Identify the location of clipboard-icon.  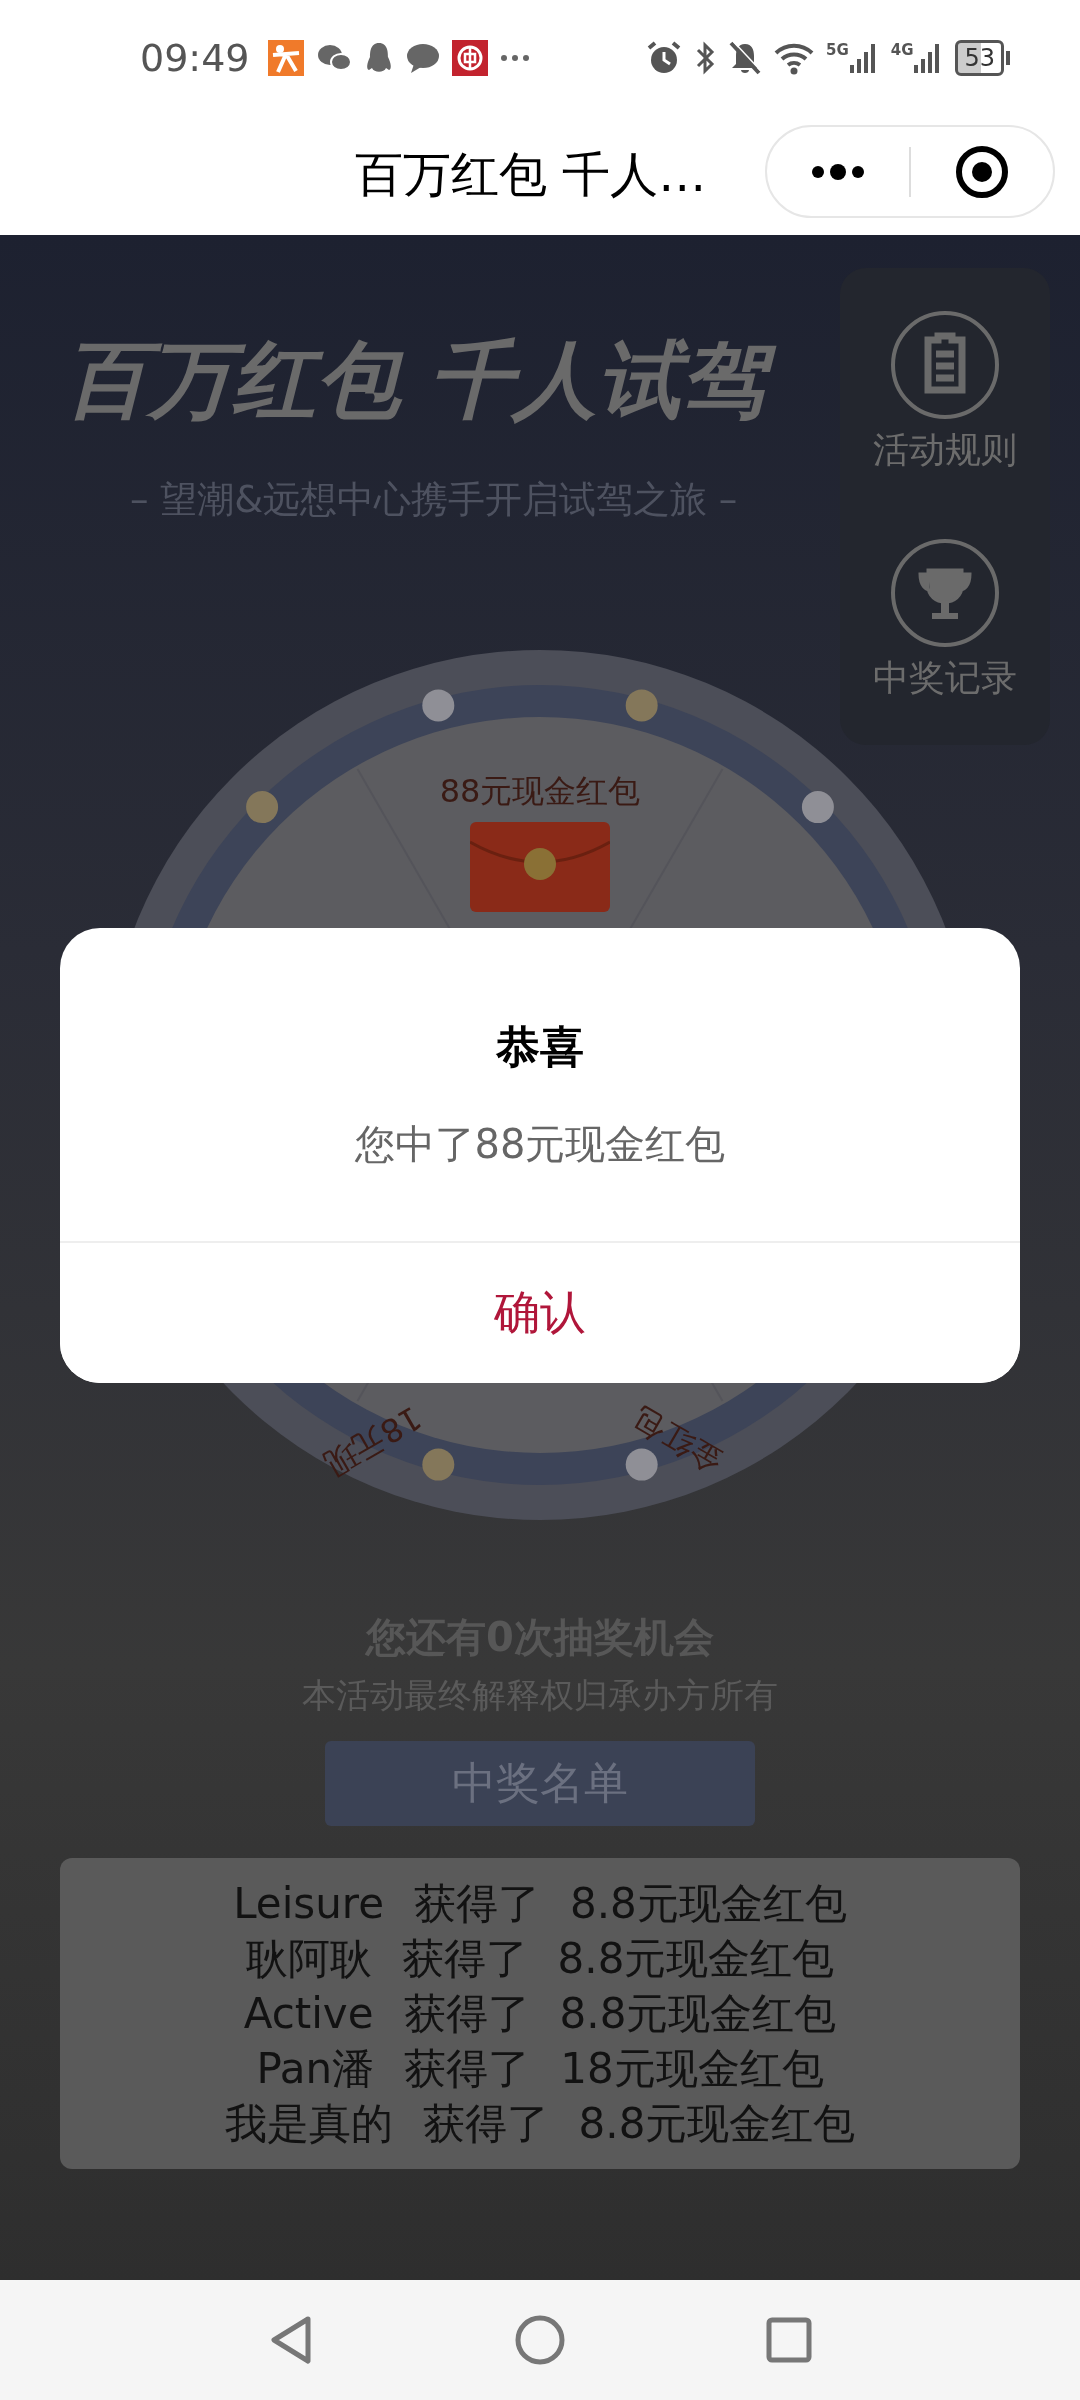
(945, 364).